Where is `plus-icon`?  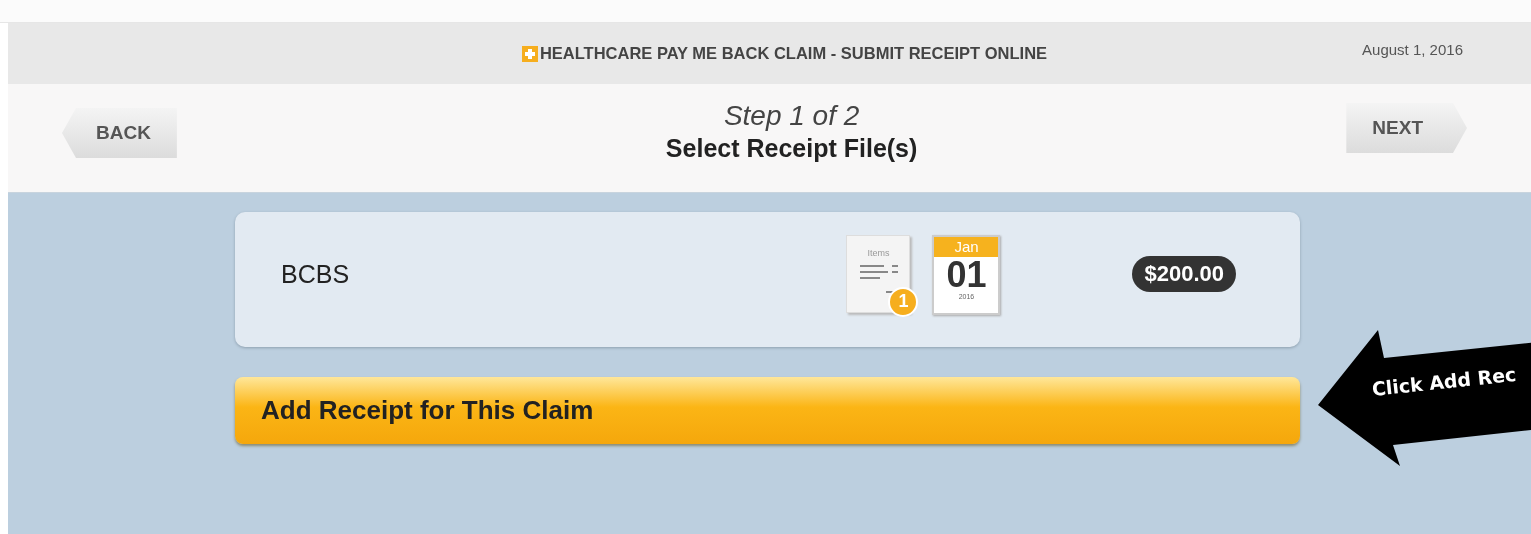
plus-icon is located at coordinates (529, 53).